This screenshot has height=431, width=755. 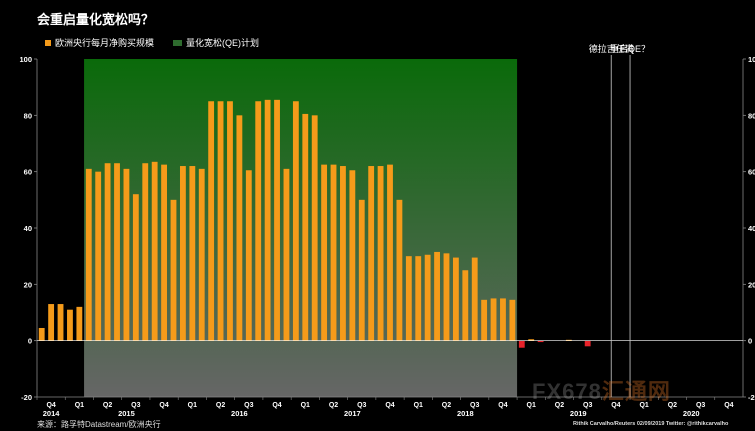 What do you see at coordinates (630, 48) in the screenshot?
I see `annotation-label: 重启QE？` at bounding box center [630, 48].